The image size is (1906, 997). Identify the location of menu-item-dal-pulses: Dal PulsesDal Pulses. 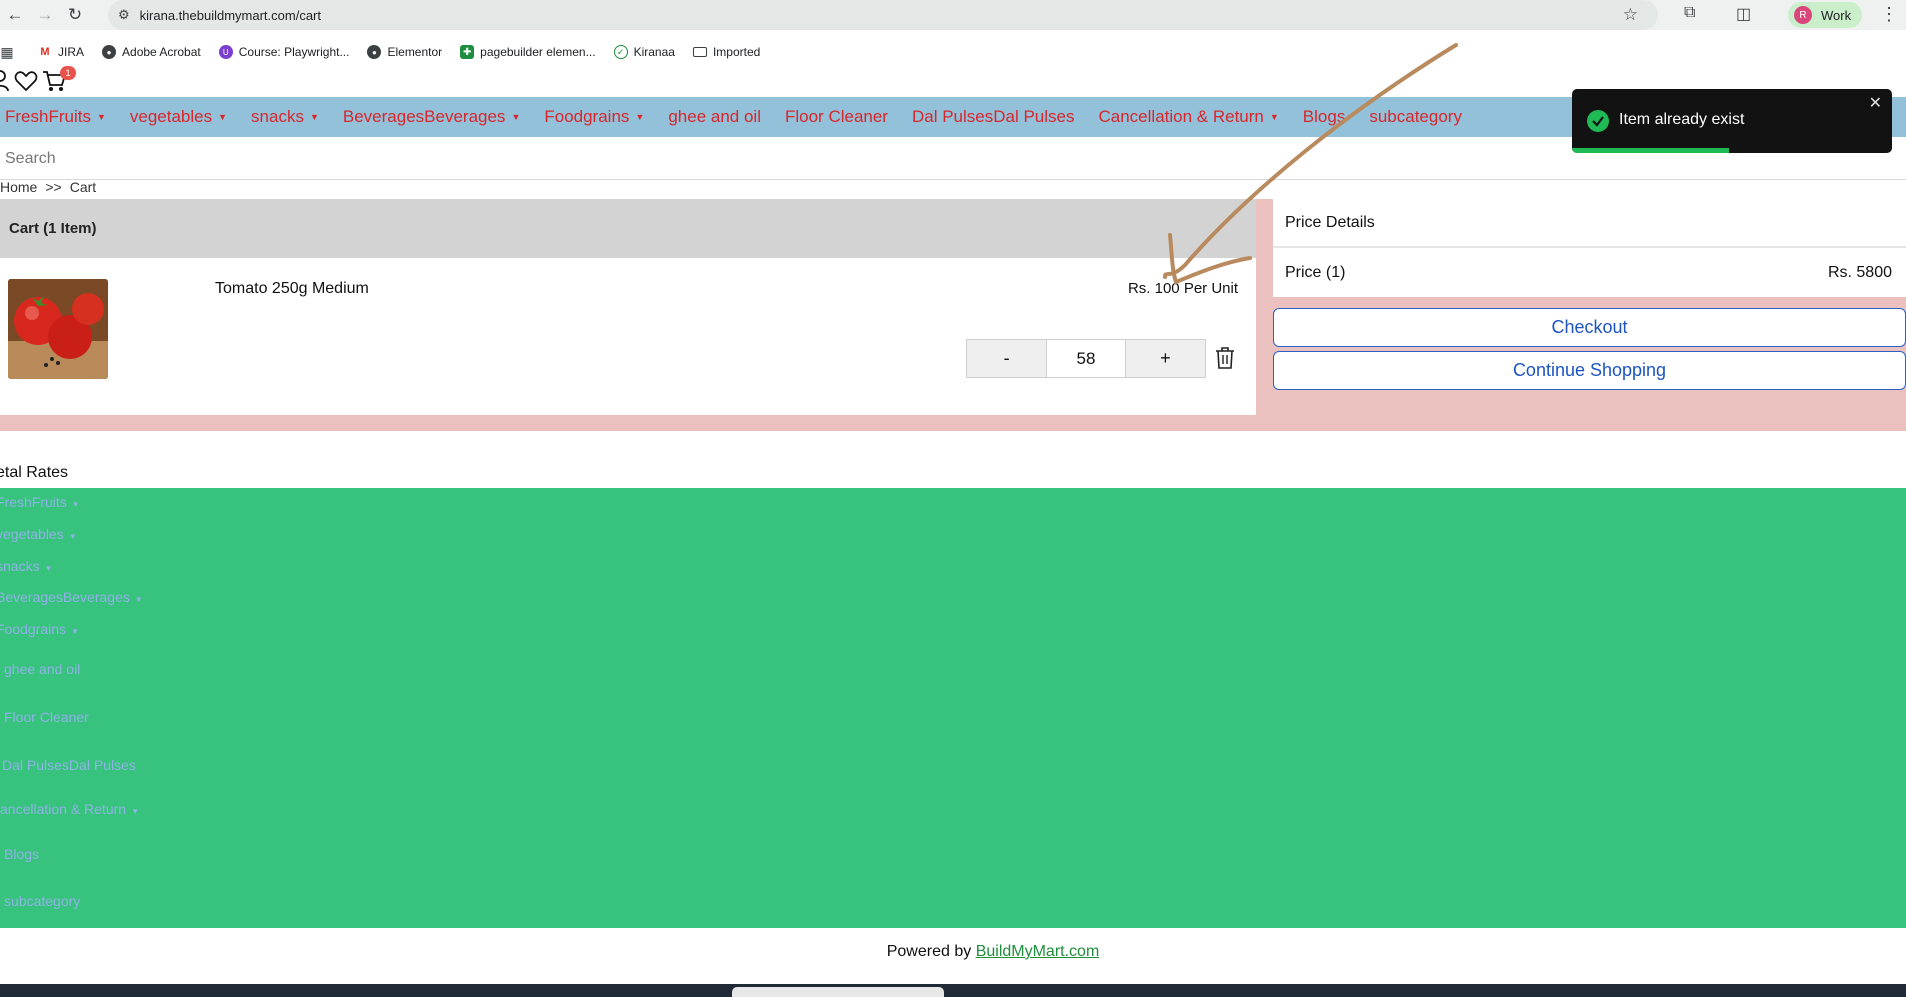
(993, 117).